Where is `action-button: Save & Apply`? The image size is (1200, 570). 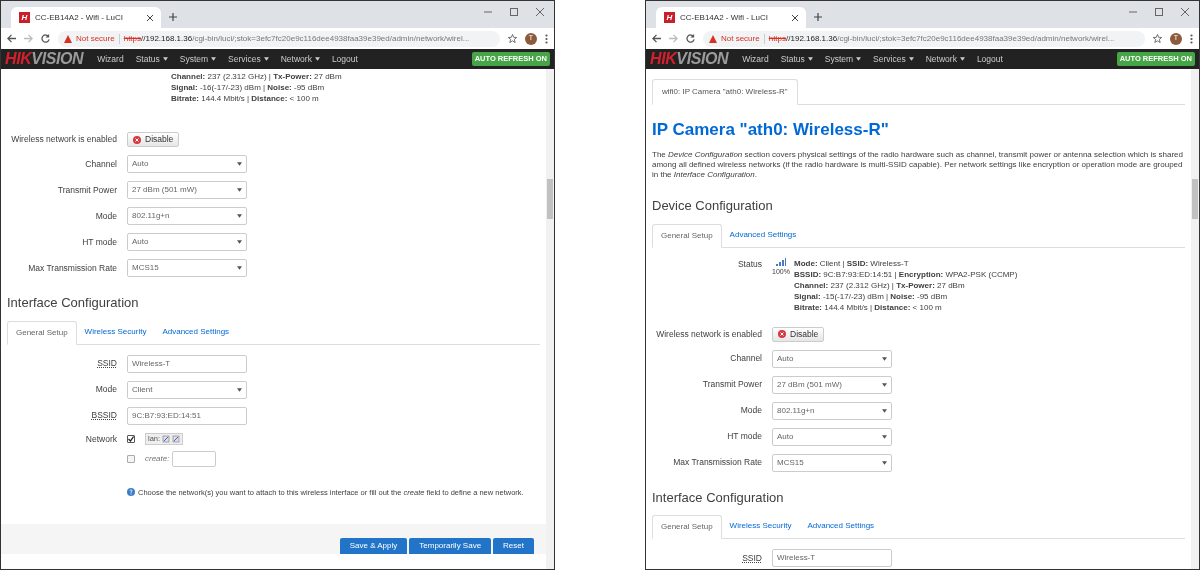
action-button: Save & Apply is located at coordinates (373, 545).